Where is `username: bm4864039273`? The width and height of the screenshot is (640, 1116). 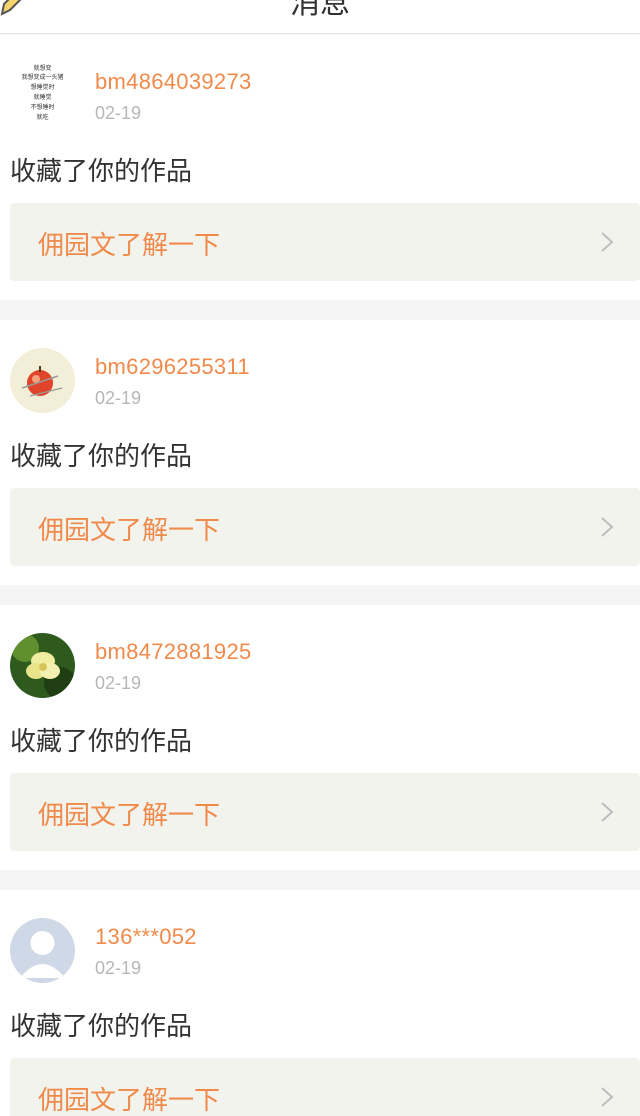
username: bm4864039273 is located at coordinates (173, 82).